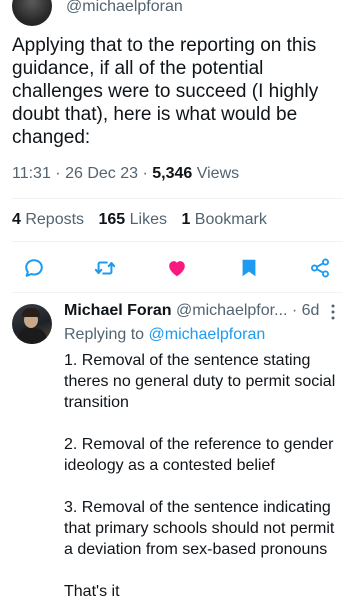 The width and height of the screenshot is (355, 600). I want to click on reposts-label: Reposts, so click(52, 219).